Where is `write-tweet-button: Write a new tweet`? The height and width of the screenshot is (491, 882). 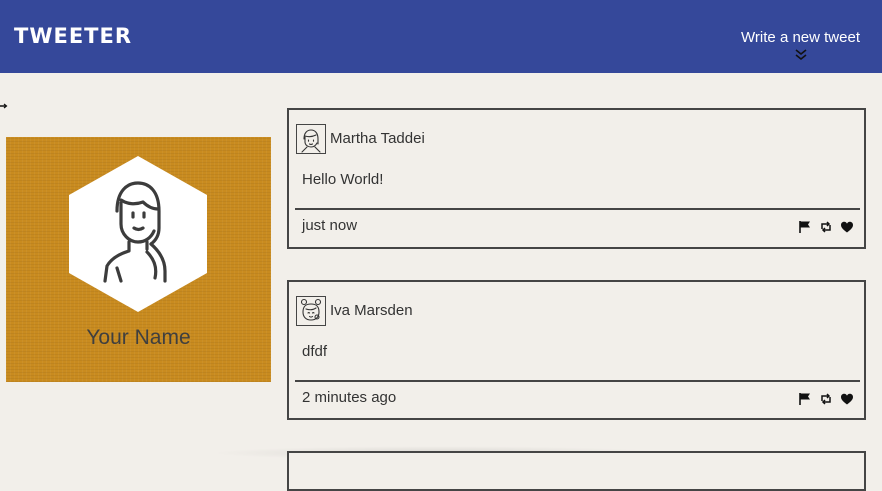
write-tweet-button: Write a new tweet is located at coordinates (800, 45).